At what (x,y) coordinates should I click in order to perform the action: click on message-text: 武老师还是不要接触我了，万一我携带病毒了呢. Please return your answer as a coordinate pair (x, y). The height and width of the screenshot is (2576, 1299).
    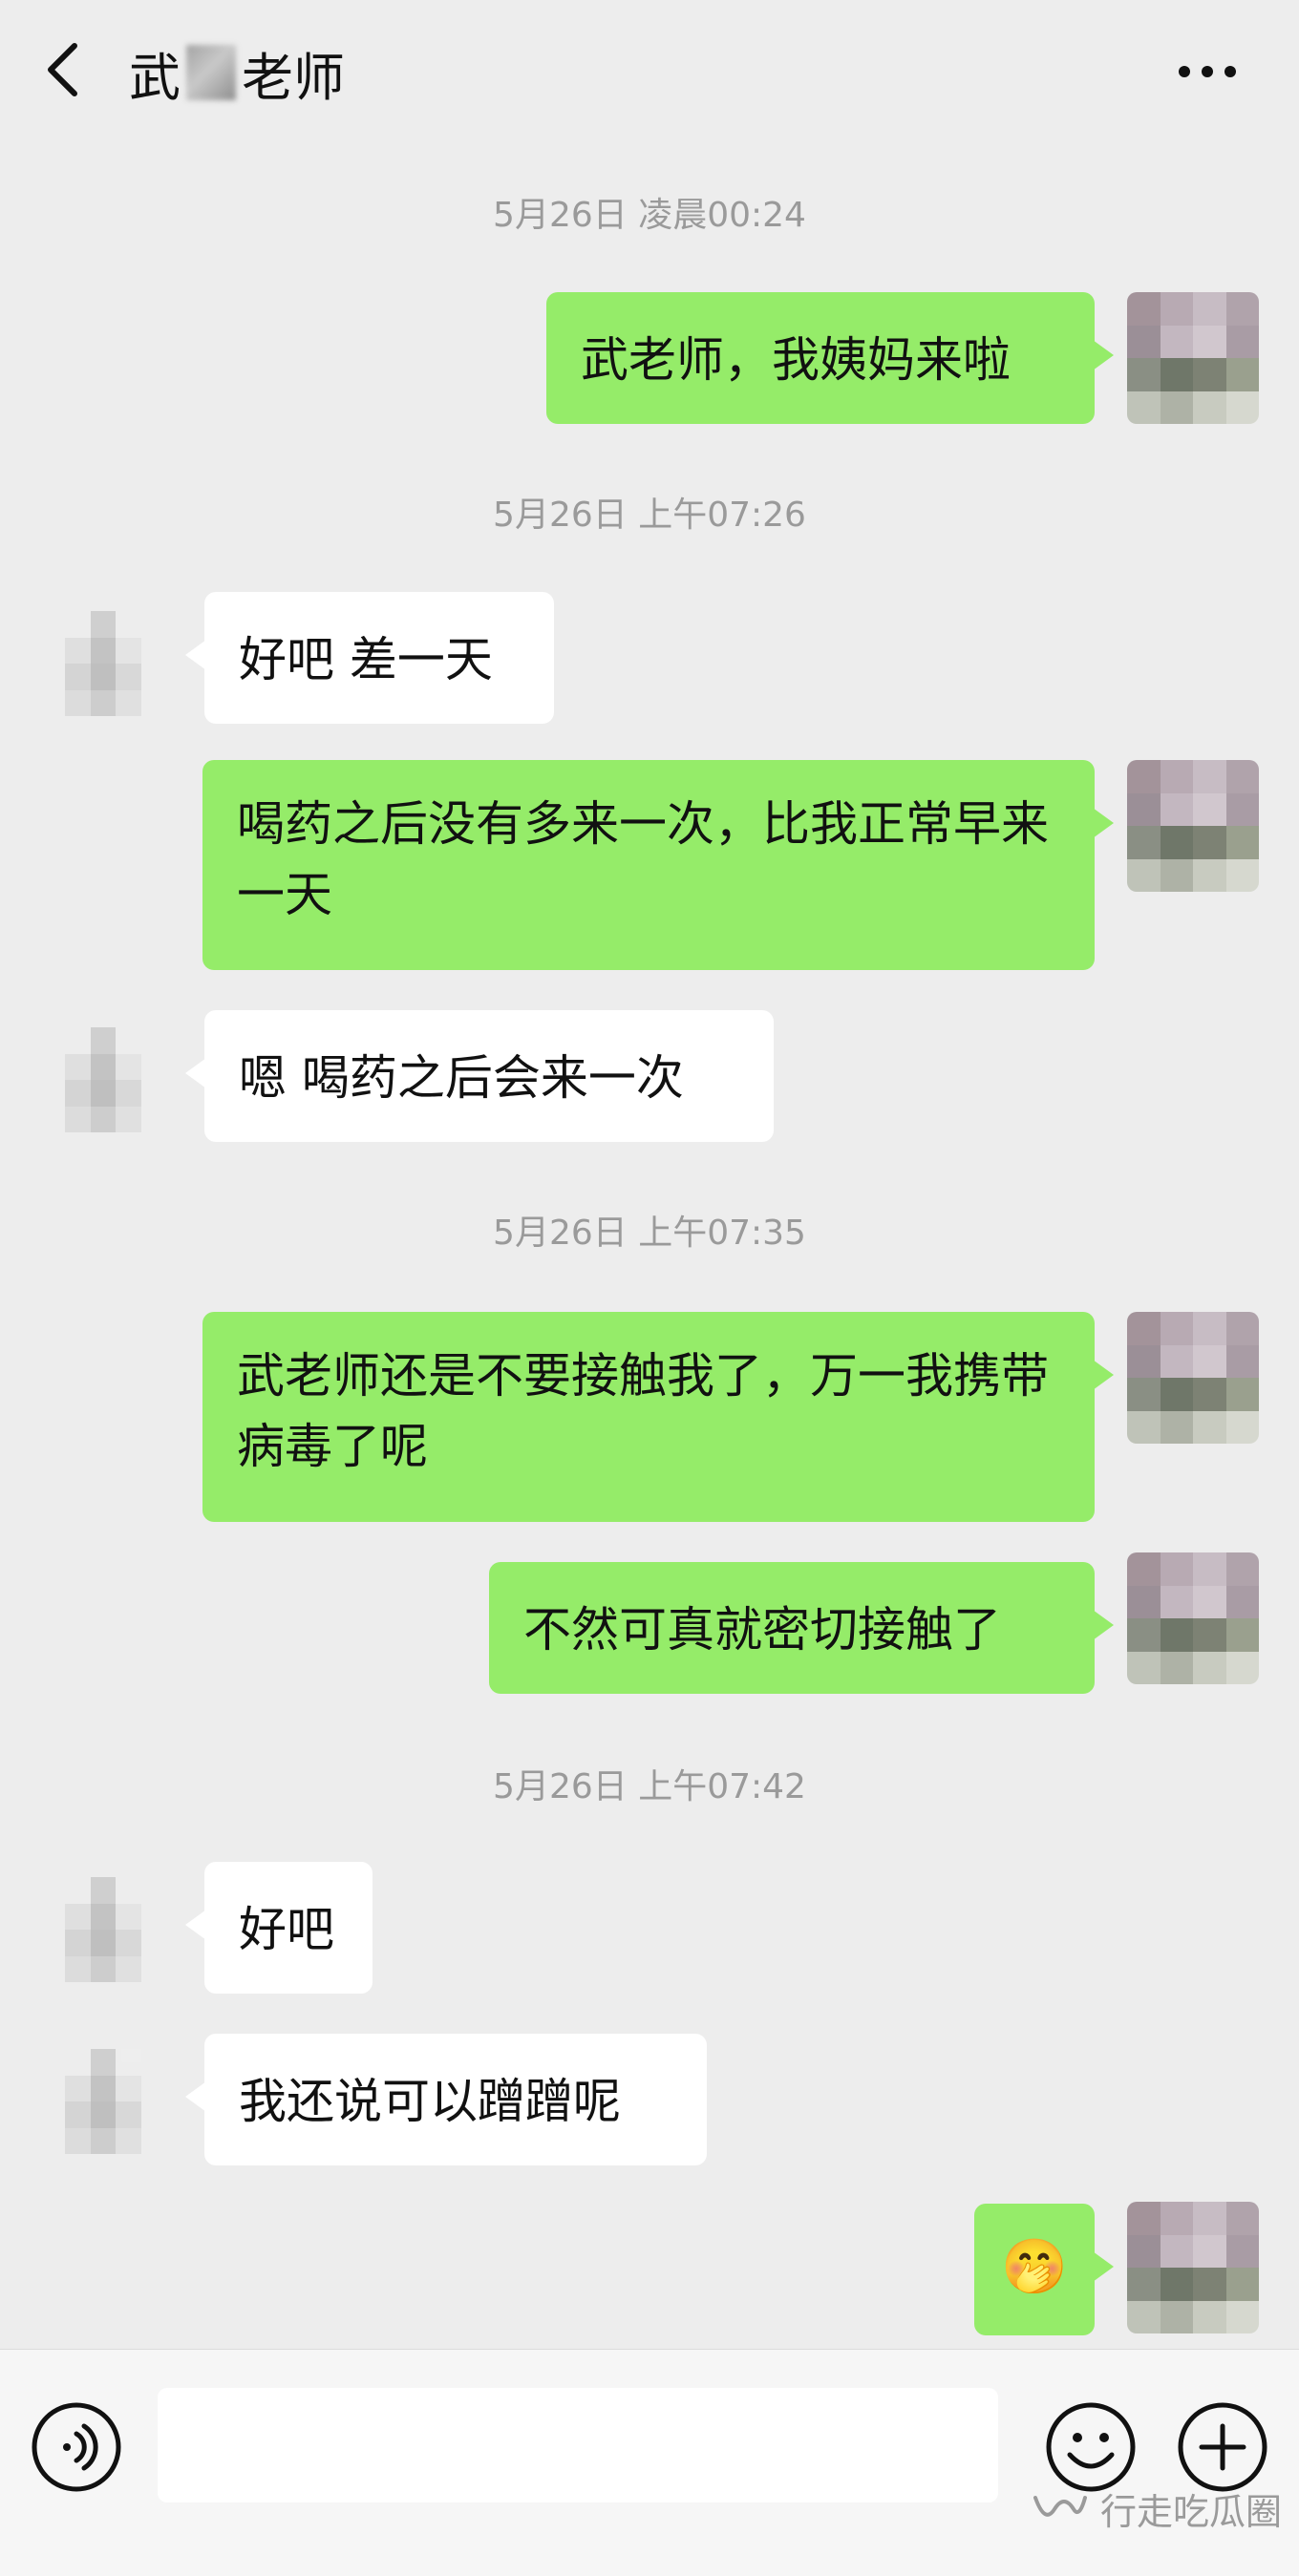
    Looking at the image, I should click on (643, 1411).